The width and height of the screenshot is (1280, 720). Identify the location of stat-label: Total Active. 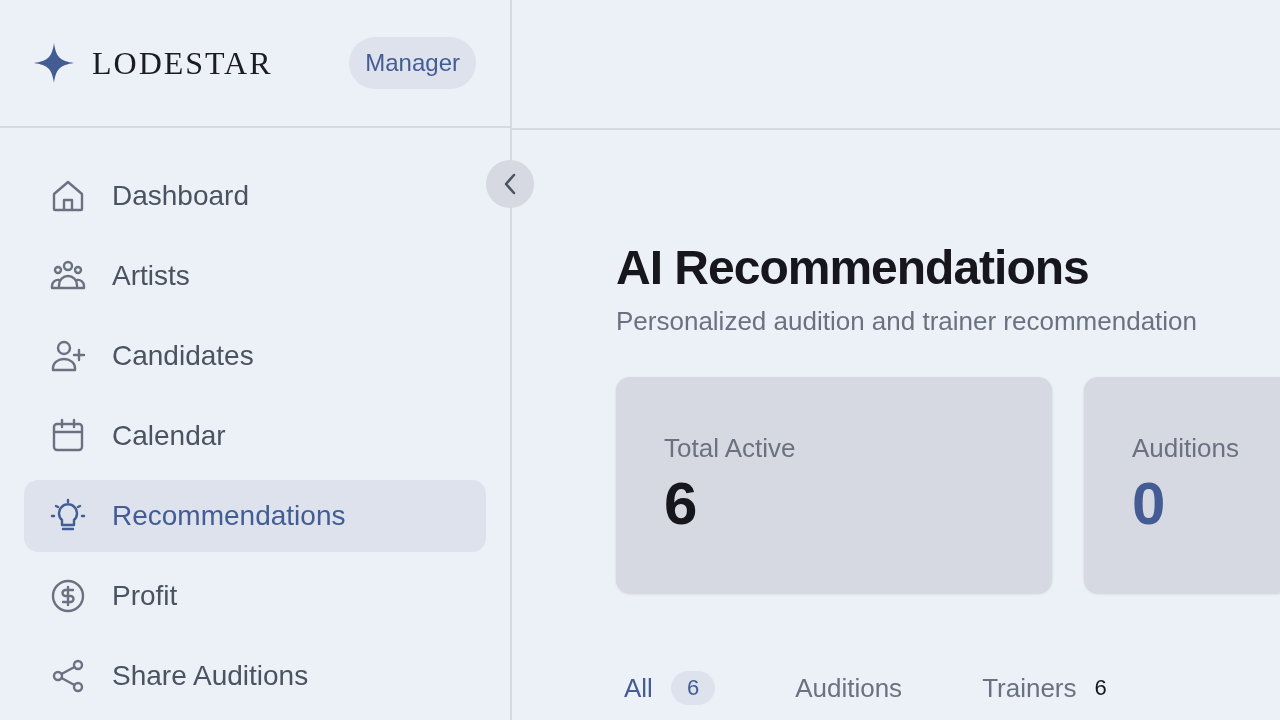
(730, 448).